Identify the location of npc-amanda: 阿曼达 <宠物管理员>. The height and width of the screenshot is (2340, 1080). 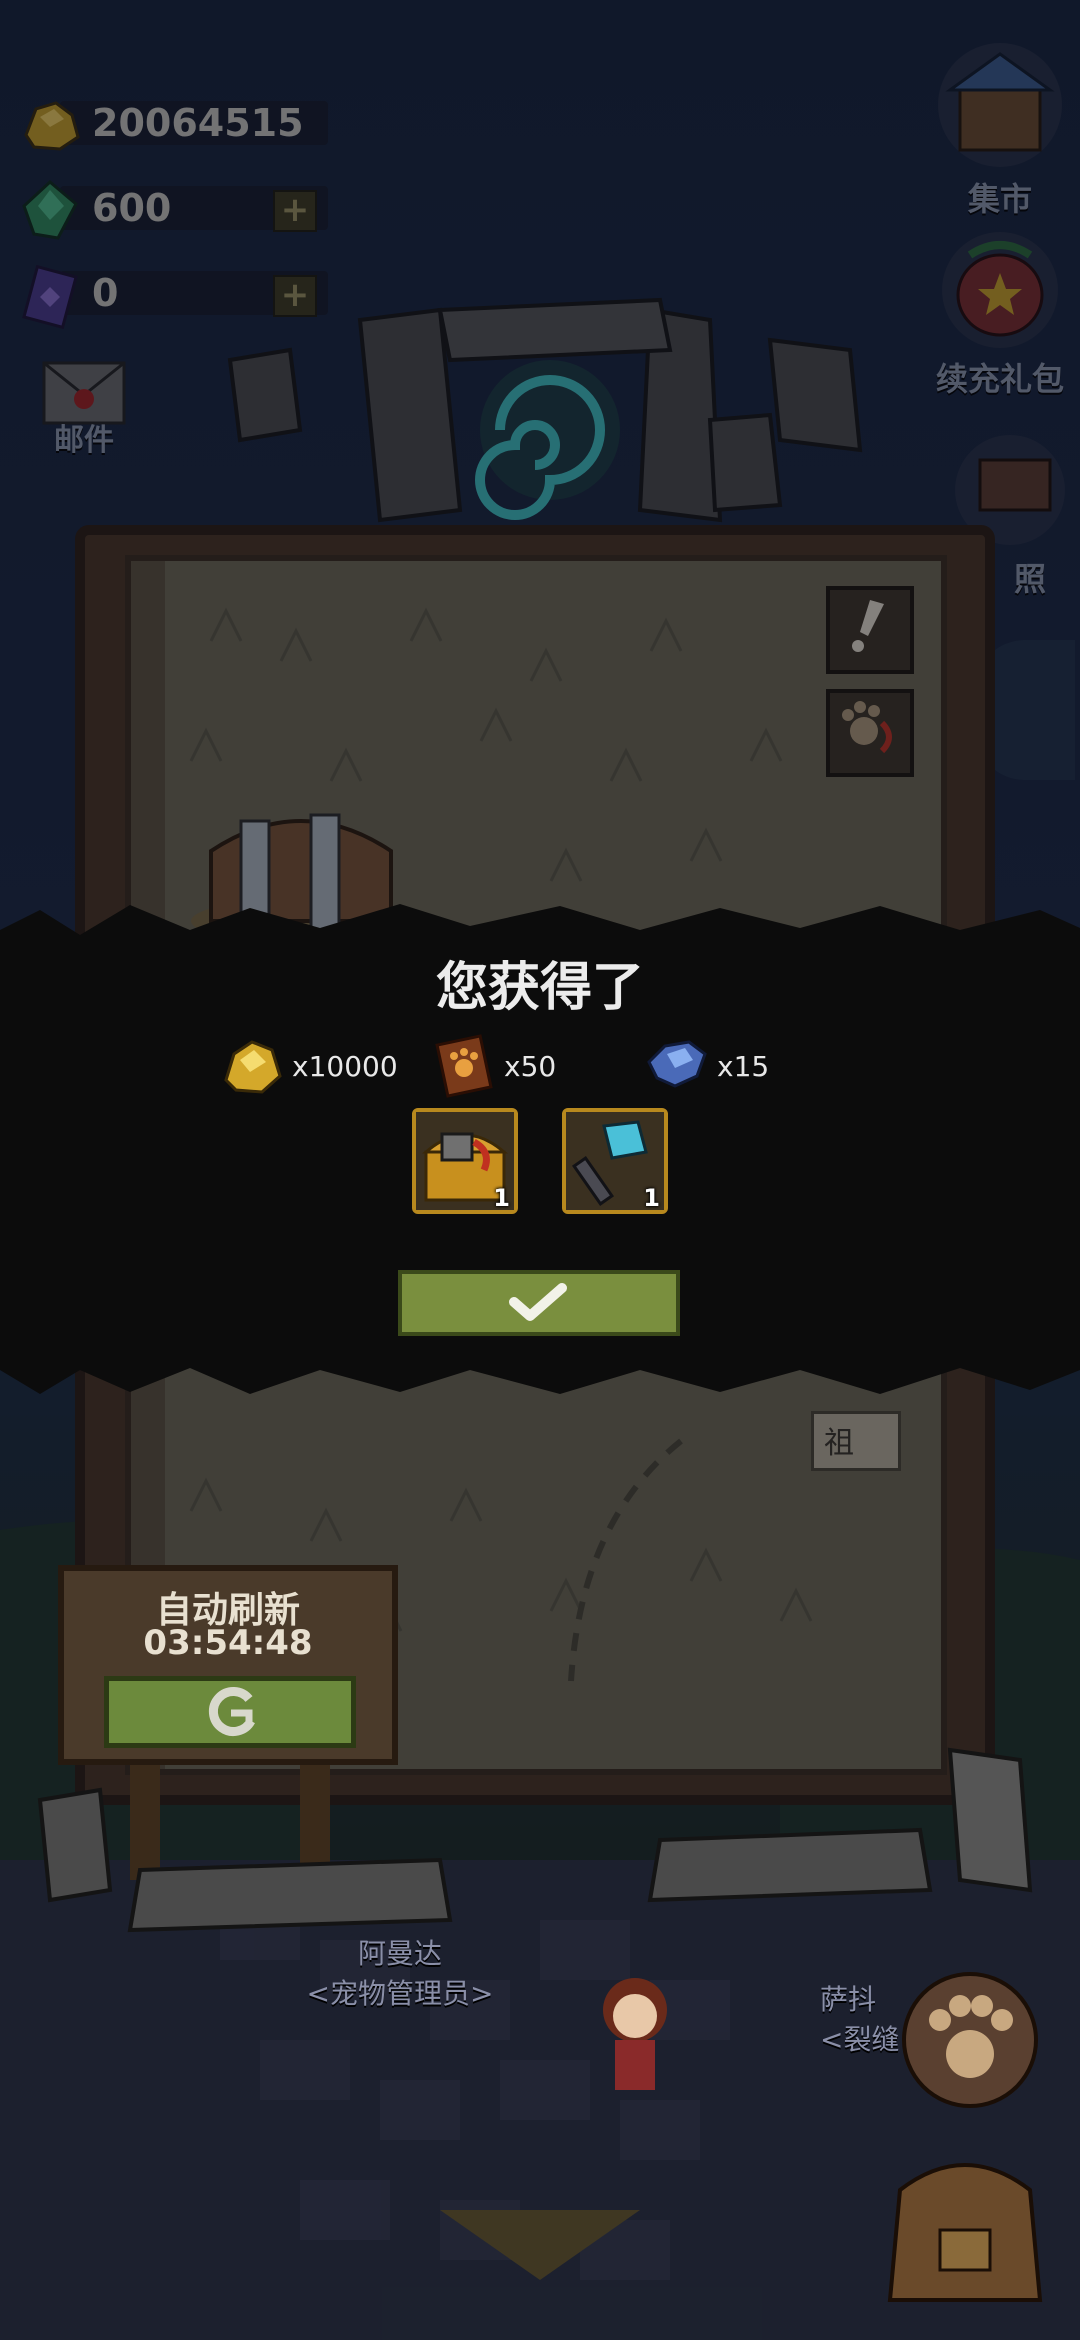
(400, 1972).